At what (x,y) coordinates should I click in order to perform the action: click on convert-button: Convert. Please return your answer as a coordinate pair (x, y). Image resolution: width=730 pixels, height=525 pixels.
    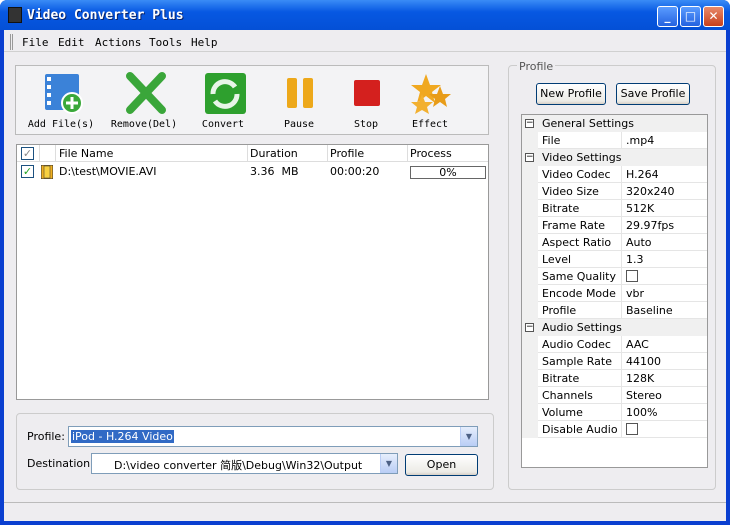
    Looking at the image, I should click on (223, 101).